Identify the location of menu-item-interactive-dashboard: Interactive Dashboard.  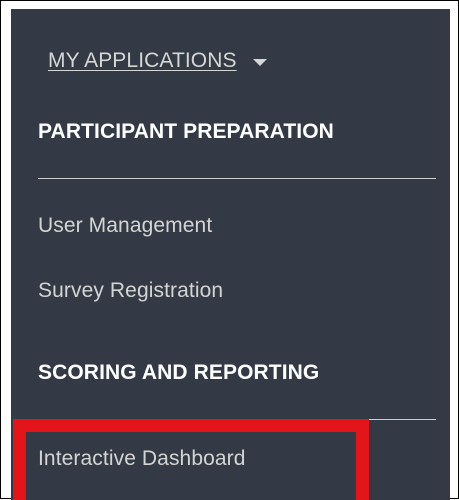
(142, 459).